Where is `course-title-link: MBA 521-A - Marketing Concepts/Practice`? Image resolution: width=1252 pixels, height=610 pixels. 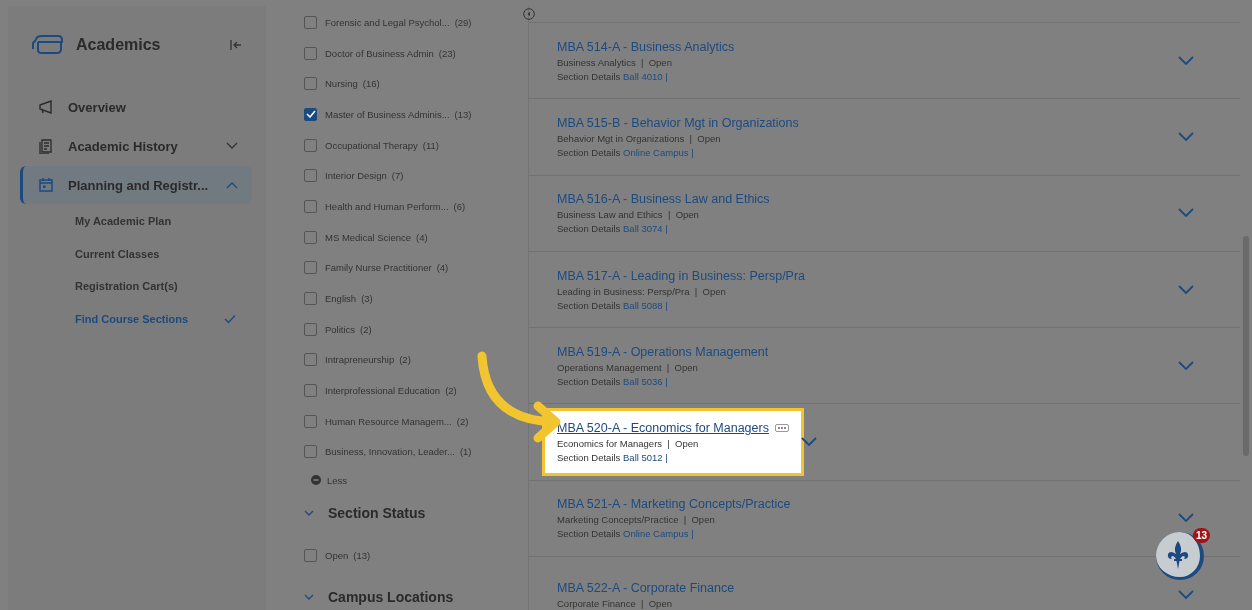 course-title-link: MBA 521-A - Marketing Concepts/Practice is located at coordinates (674, 504).